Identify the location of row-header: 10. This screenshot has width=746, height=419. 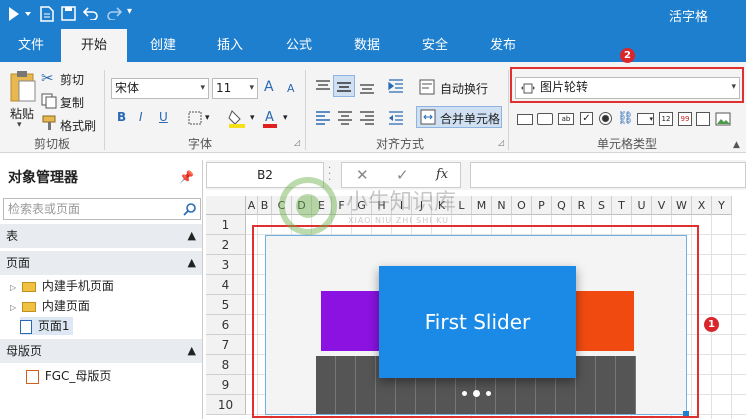
(226, 405).